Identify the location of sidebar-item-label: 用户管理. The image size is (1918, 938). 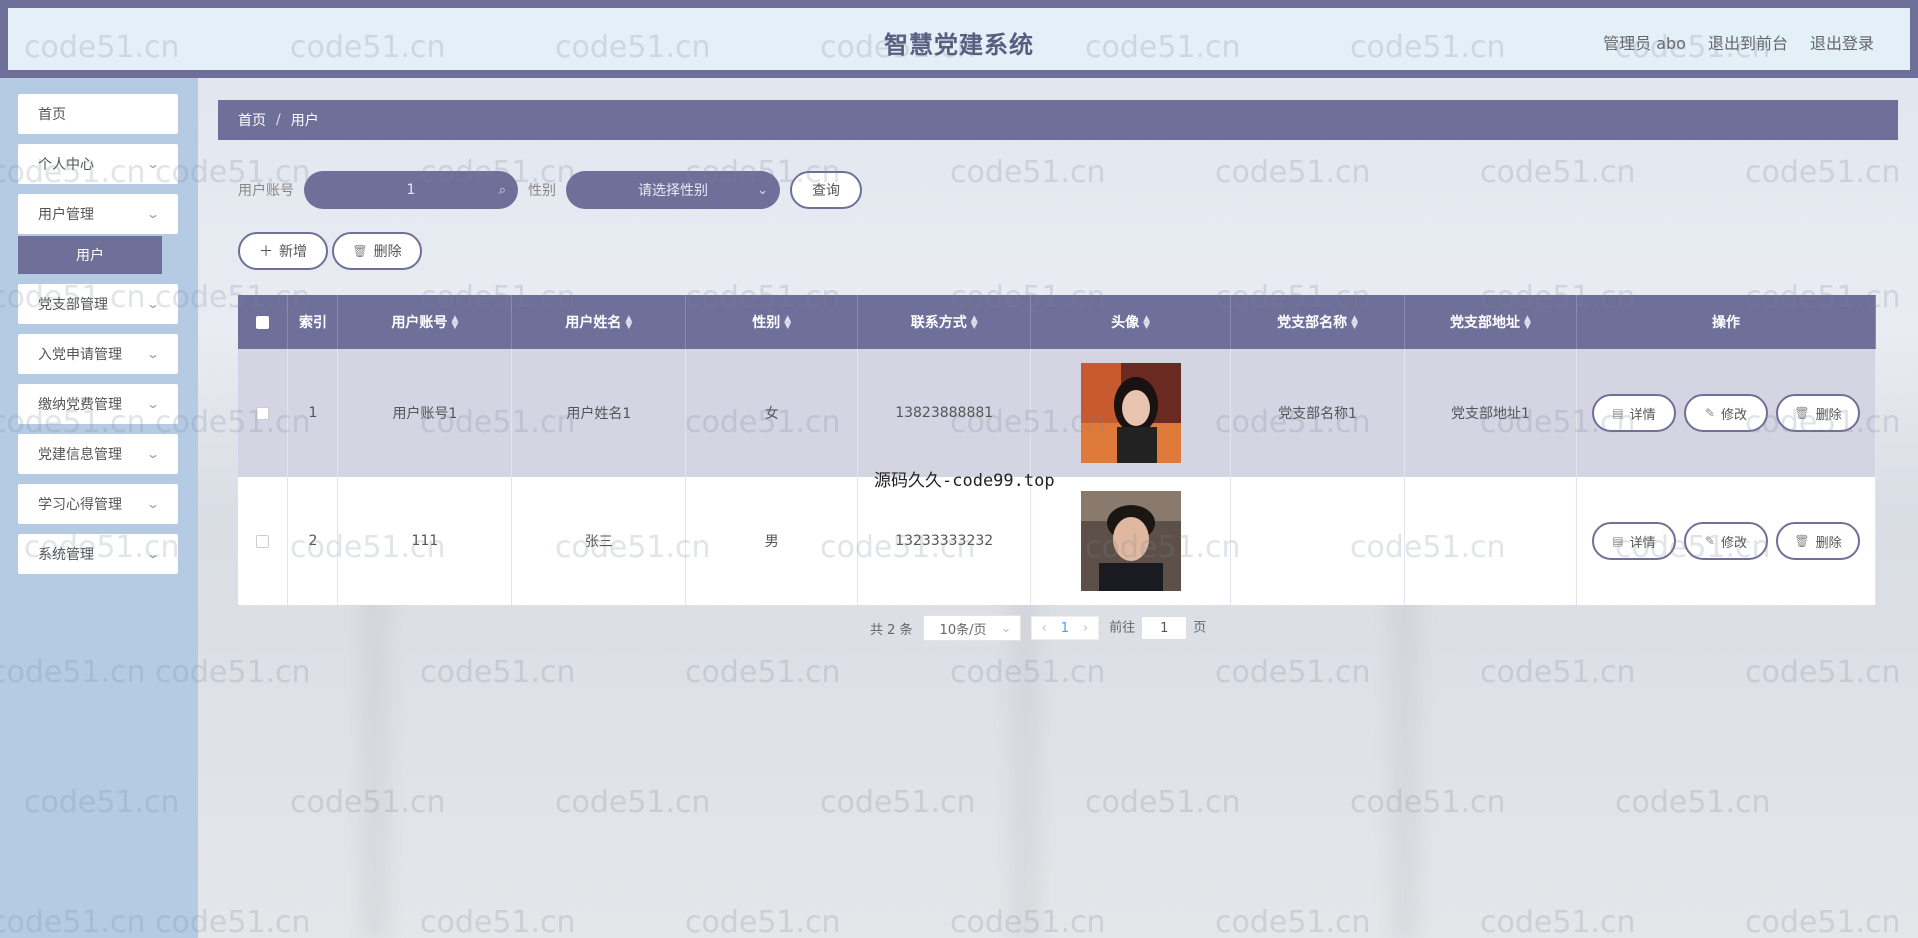
(66, 215).